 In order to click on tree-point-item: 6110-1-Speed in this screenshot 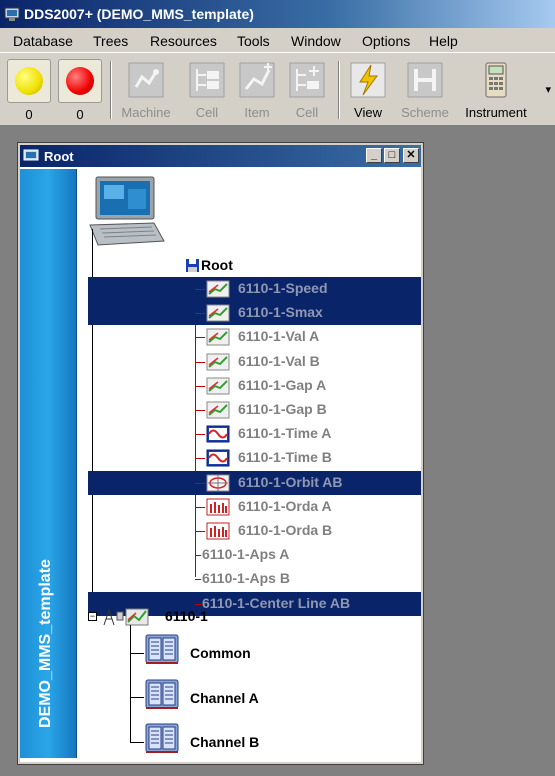, I will do `click(254, 289)`.